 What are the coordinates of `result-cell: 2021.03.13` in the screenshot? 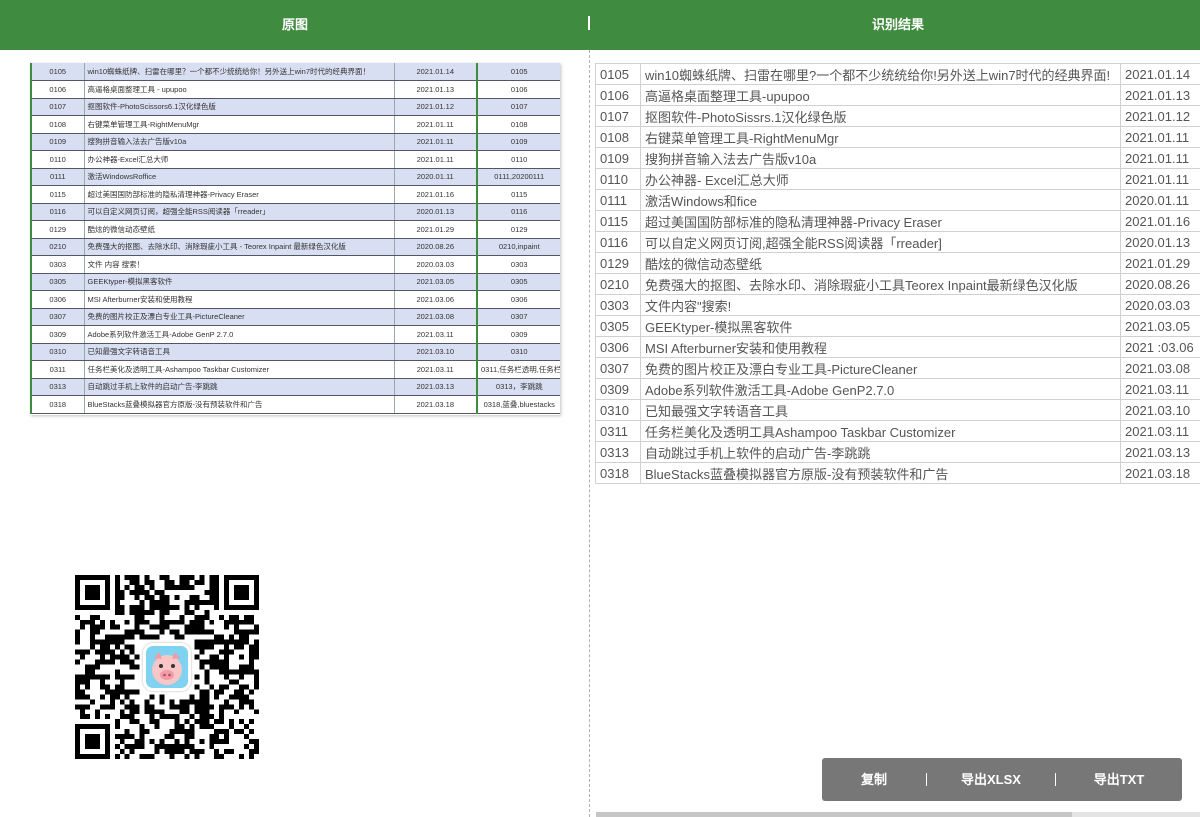 It's located at (1160, 452).